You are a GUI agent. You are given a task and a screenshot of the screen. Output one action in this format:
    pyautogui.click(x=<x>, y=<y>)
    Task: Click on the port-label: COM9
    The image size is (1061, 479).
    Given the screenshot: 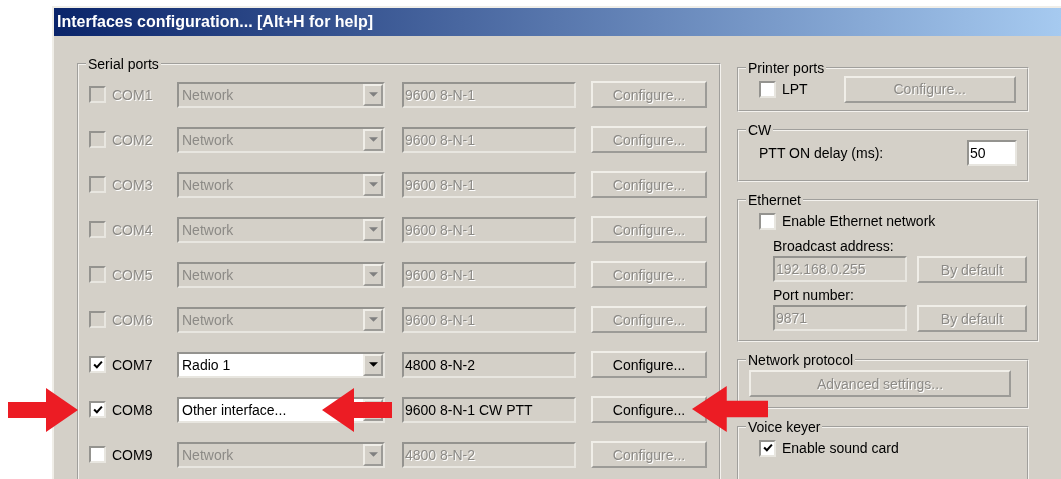 What is the action you would take?
    pyautogui.click(x=132, y=454)
    